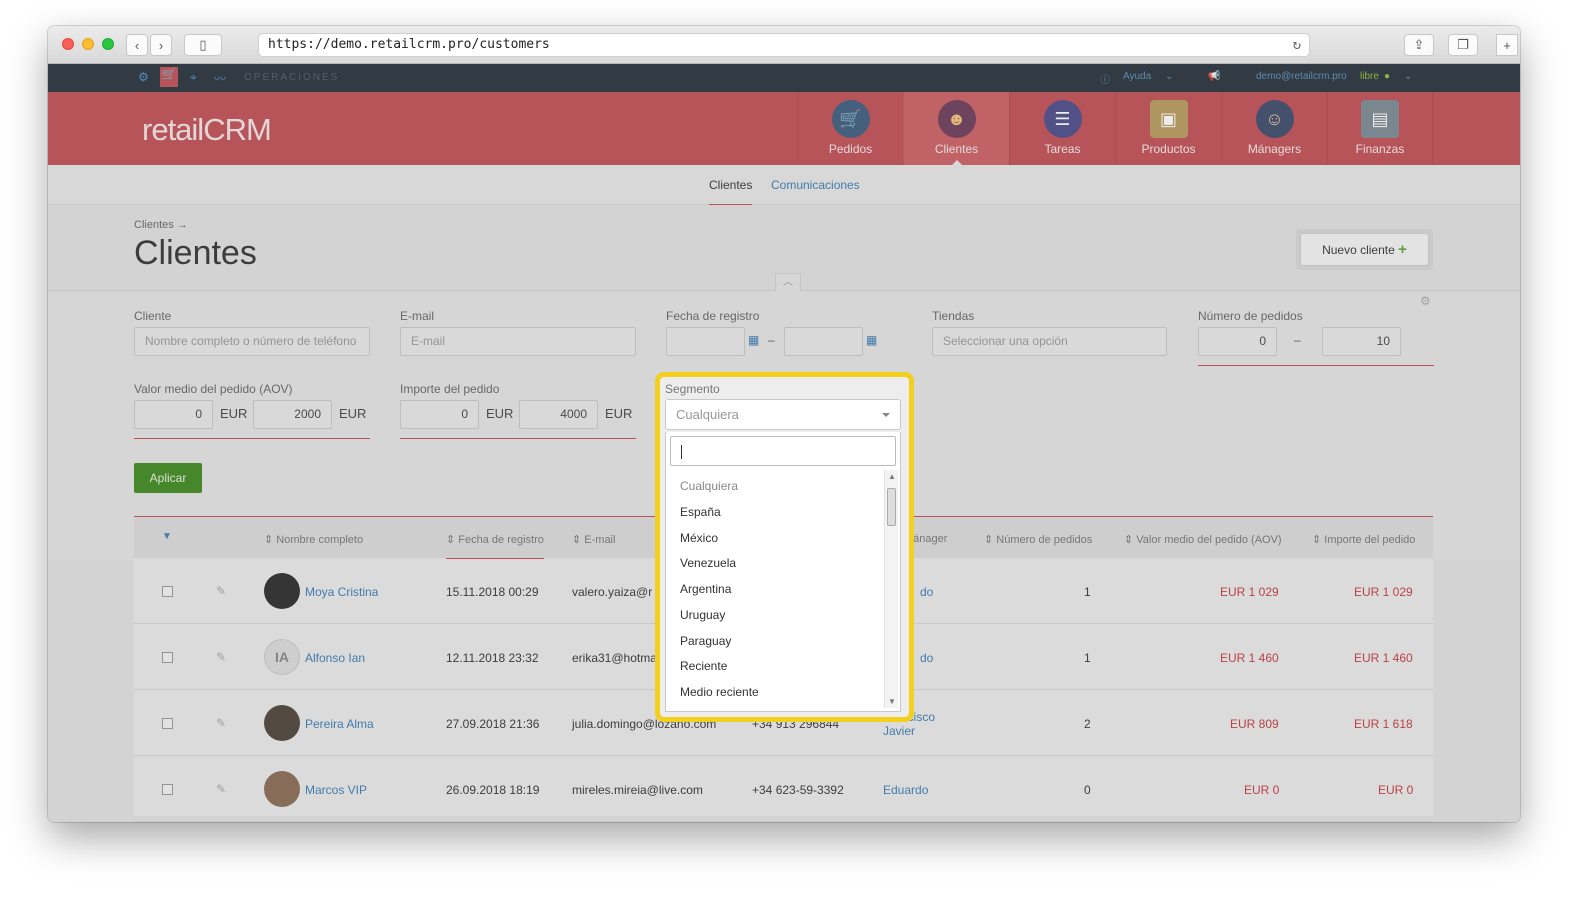  What do you see at coordinates (705, 641) in the screenshot?
I see `segment-option: Paraguay` at bounding box center [705, 641].